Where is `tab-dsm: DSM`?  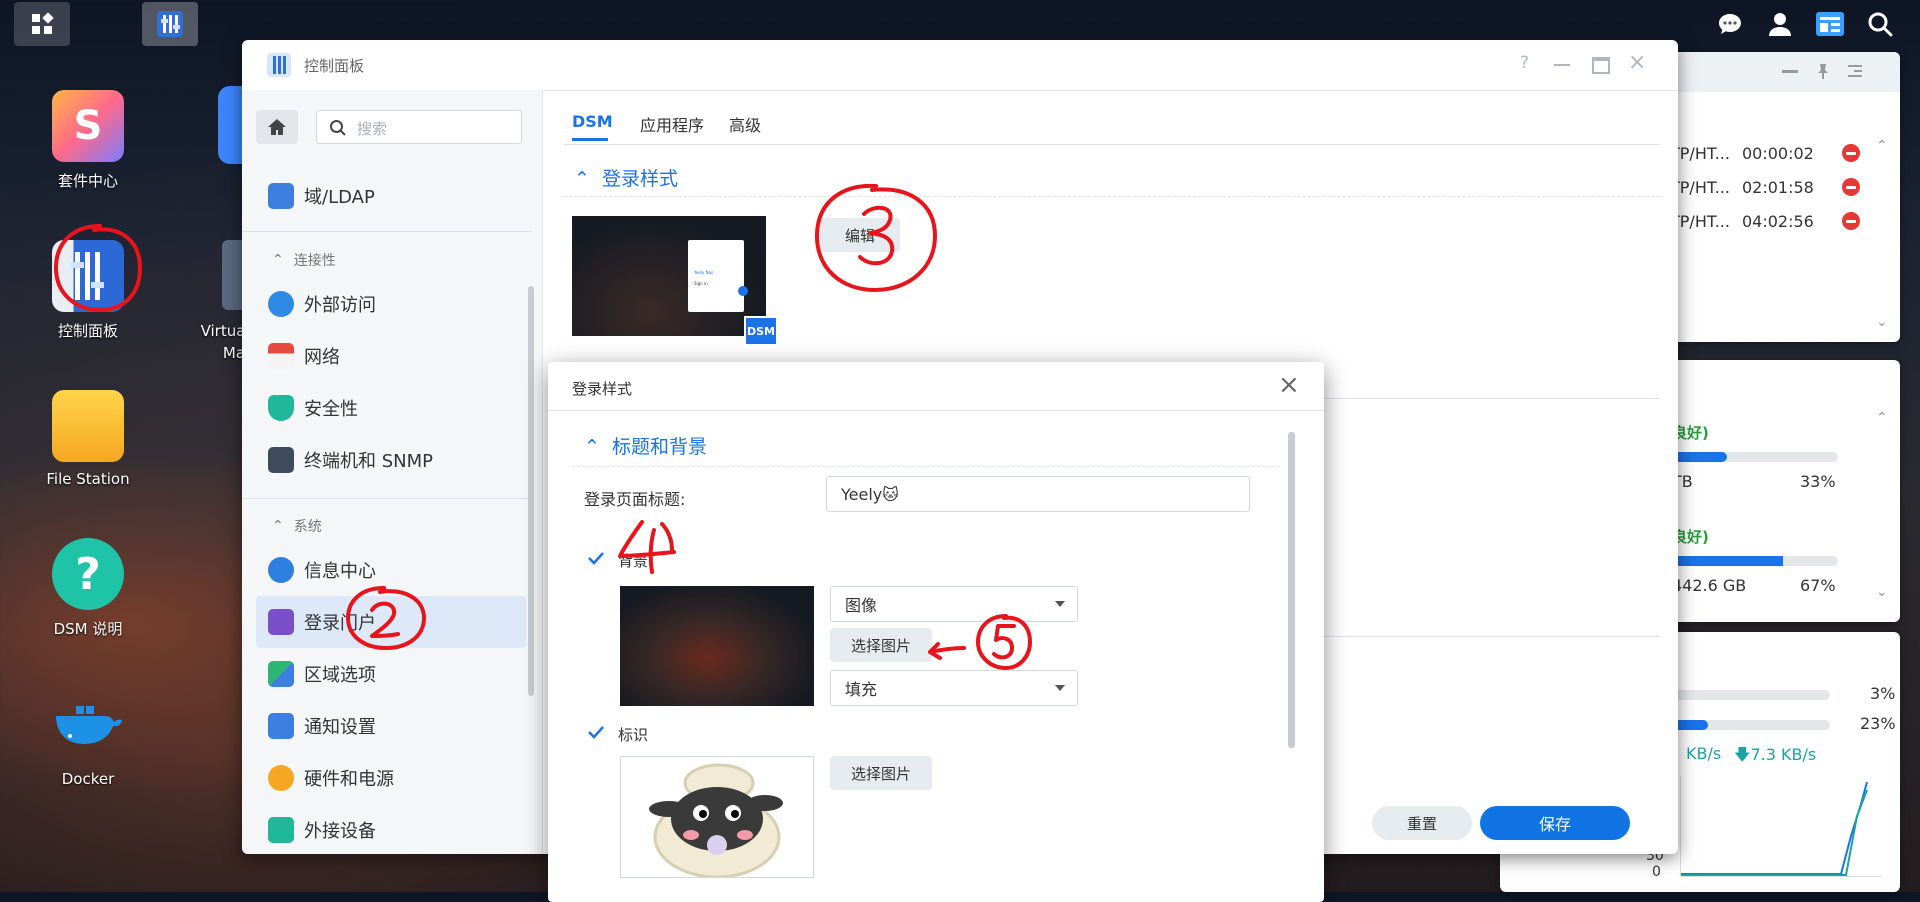 tab-dsm: DSM is located at coordinates (592, 121).